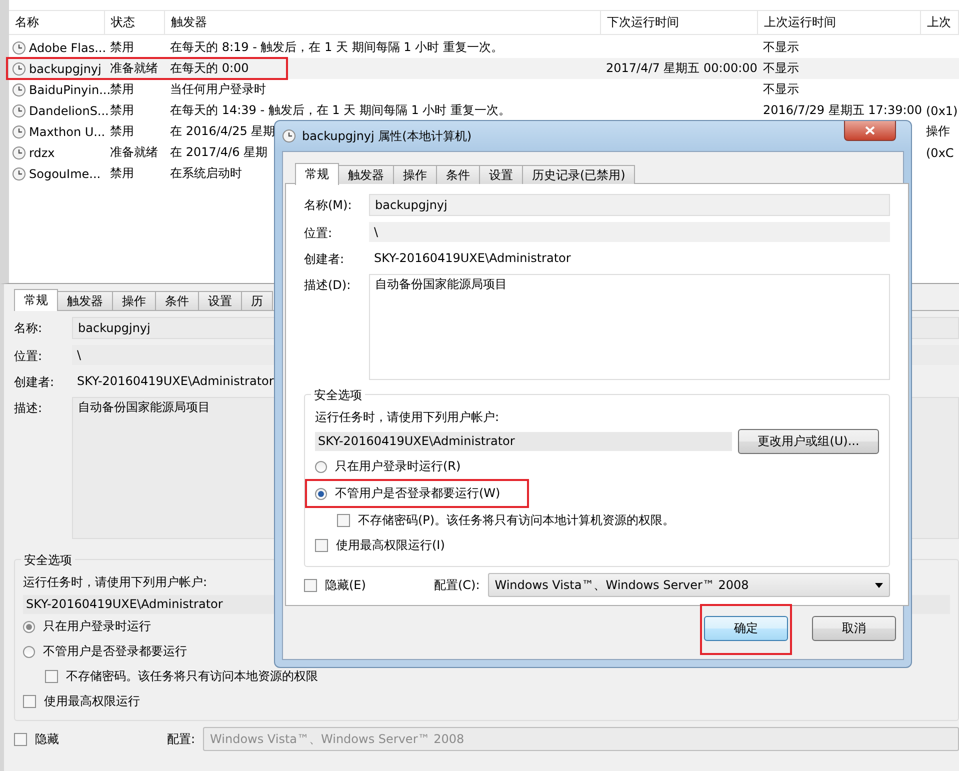 The width and height of the screenshot is (959, 771). I want to click on field-label: 名称:, so click(29, 328).